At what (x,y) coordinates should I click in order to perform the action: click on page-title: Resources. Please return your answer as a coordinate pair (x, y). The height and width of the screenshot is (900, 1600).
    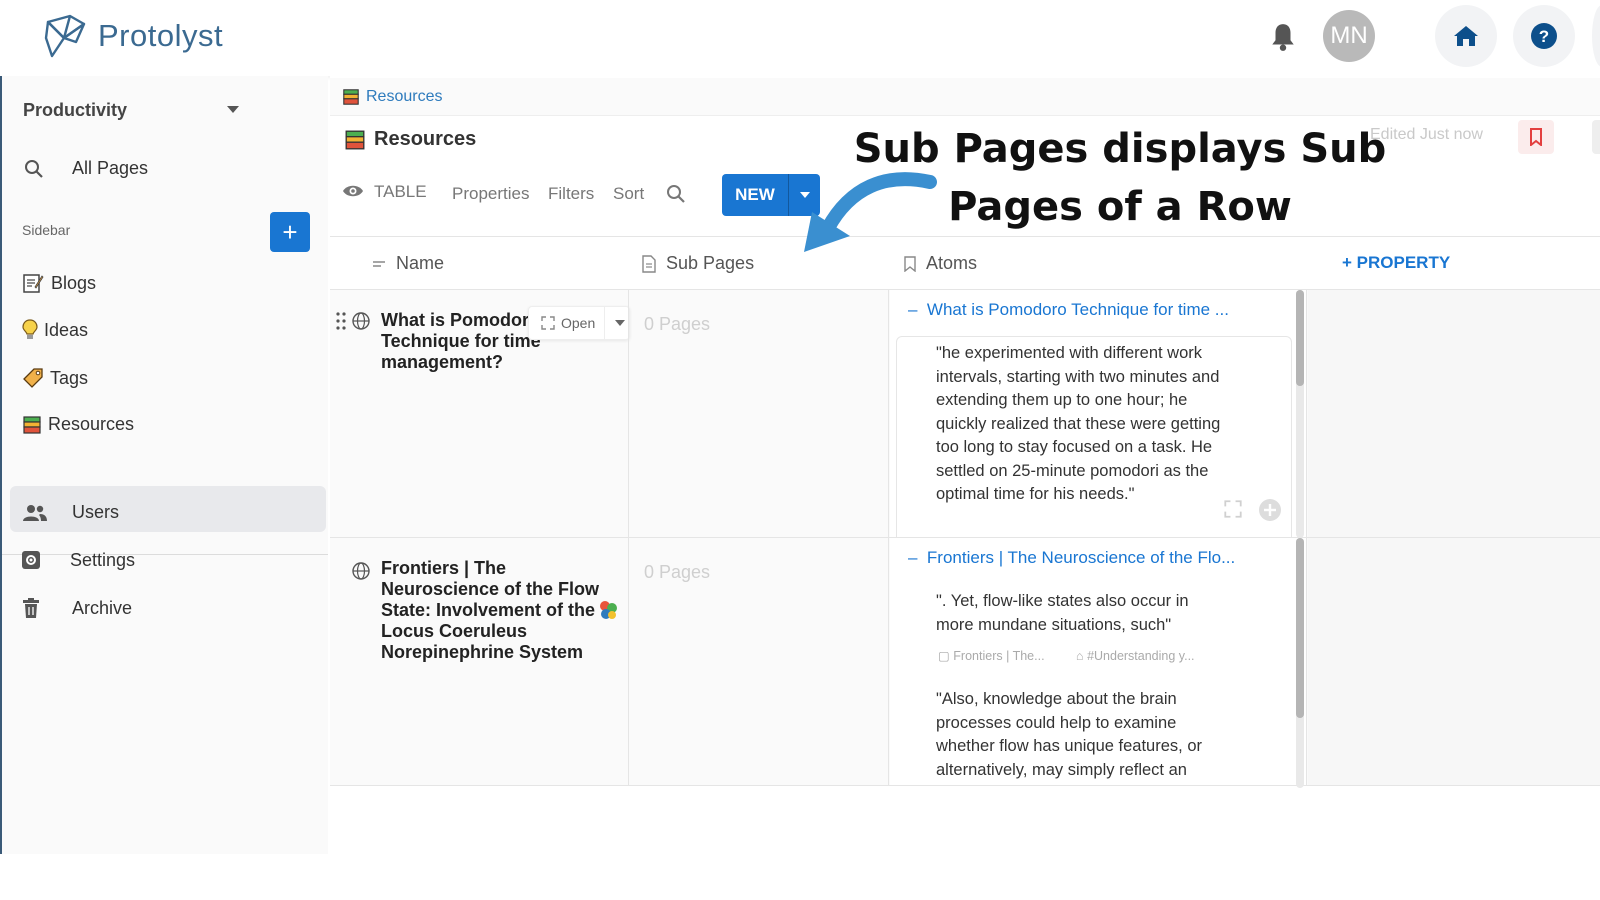
    Looking at the image, I should click on (410, 139).